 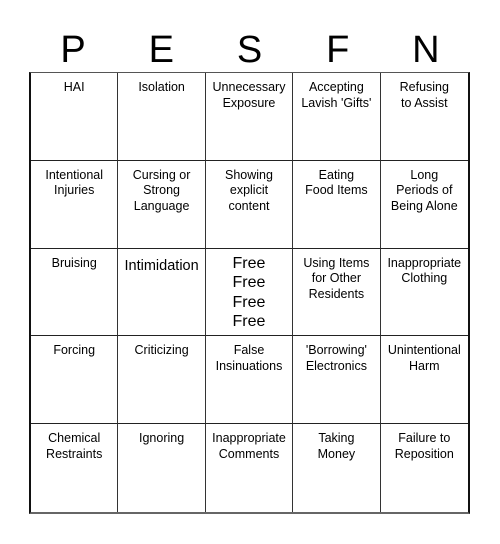 I want to click on bingo-cell: Unnecessary Exposure, so click(x=249, y=117).